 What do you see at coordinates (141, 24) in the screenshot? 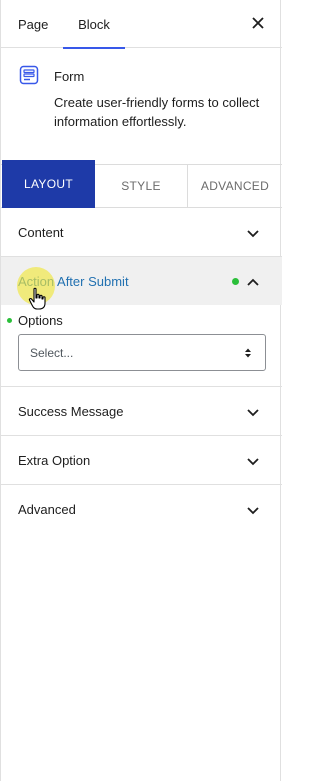
I see `inspector-header: Page Block` at bounding box center [141, 24].